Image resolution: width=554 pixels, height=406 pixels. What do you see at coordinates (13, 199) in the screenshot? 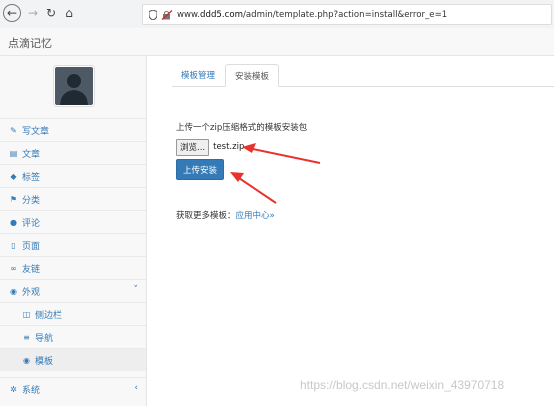
I see `flag-icon: ⚑` at bounding box center [13, 199].